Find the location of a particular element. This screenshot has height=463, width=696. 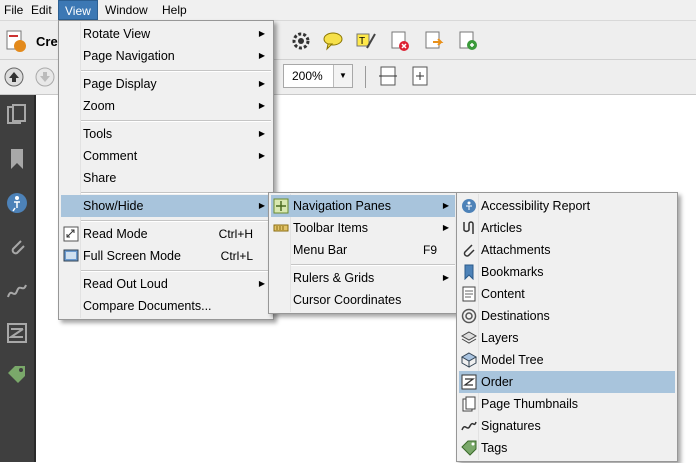

menu-item-full-screen-mode: Full Screen Mode Ctrl+L is located at coordinates (166, 256).